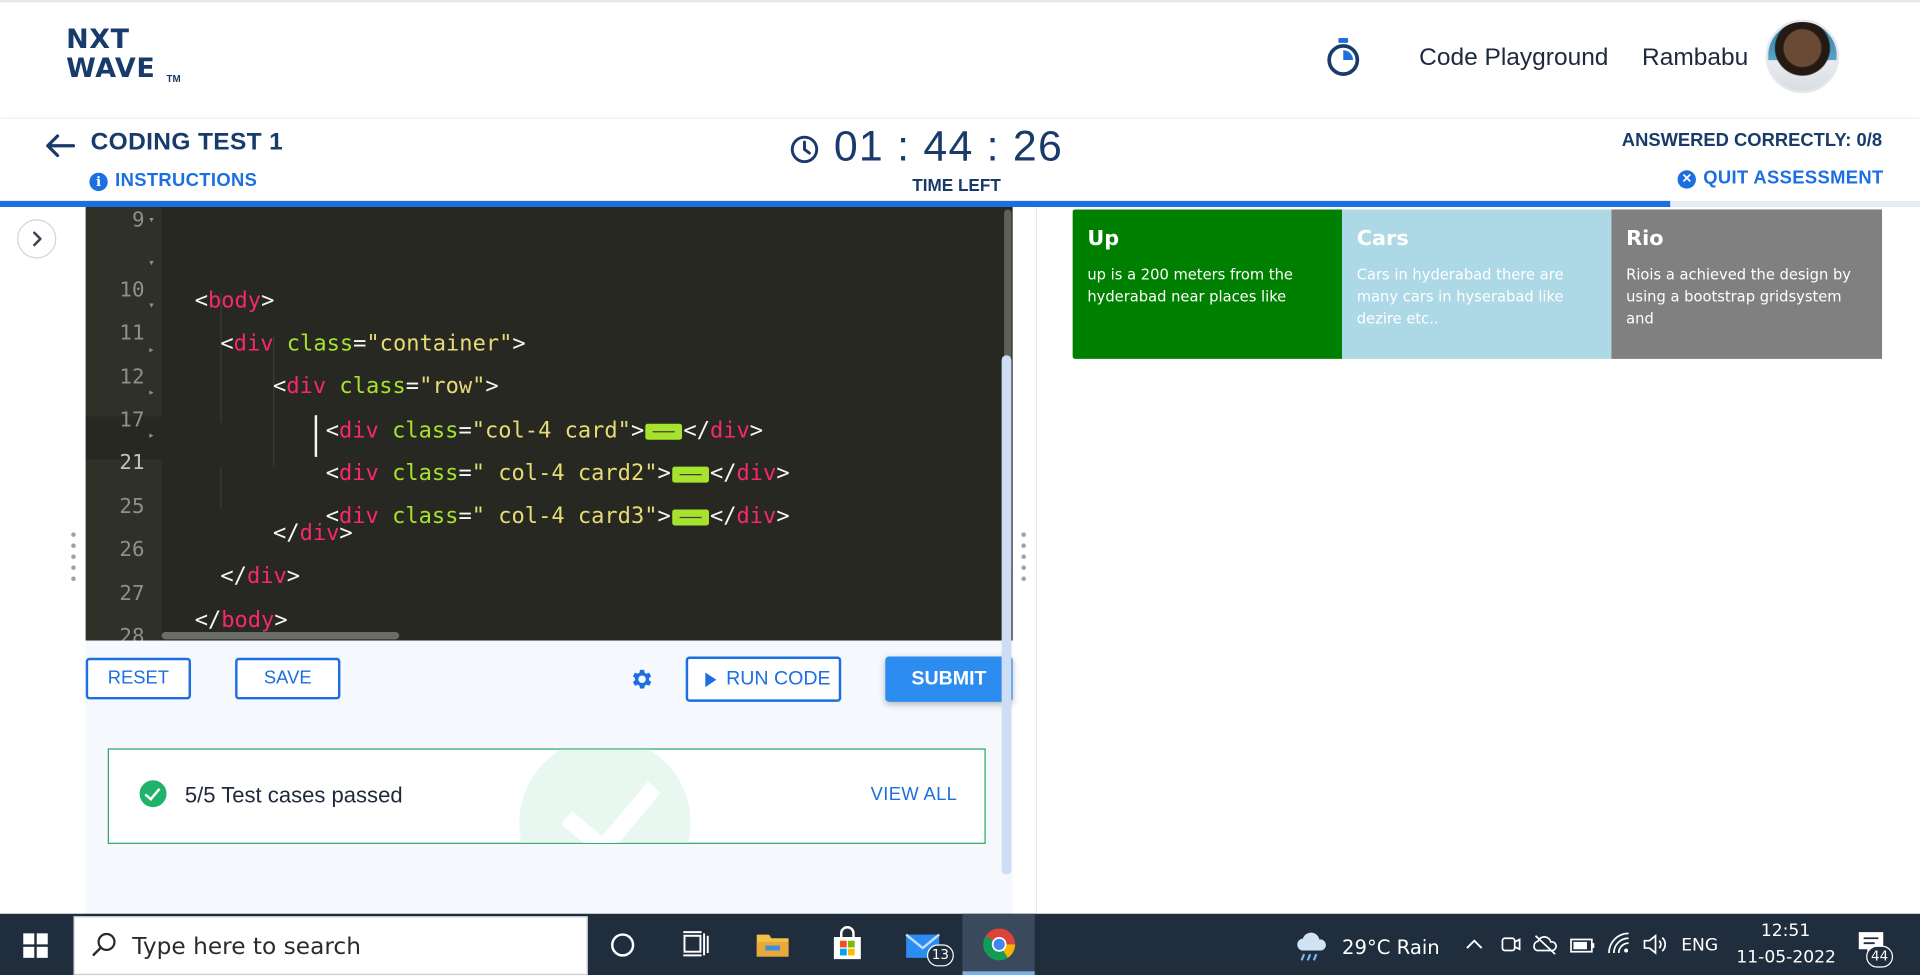 This screenshot has height=975, width=1920. I want to click on clock-icon, so click(804, 149).